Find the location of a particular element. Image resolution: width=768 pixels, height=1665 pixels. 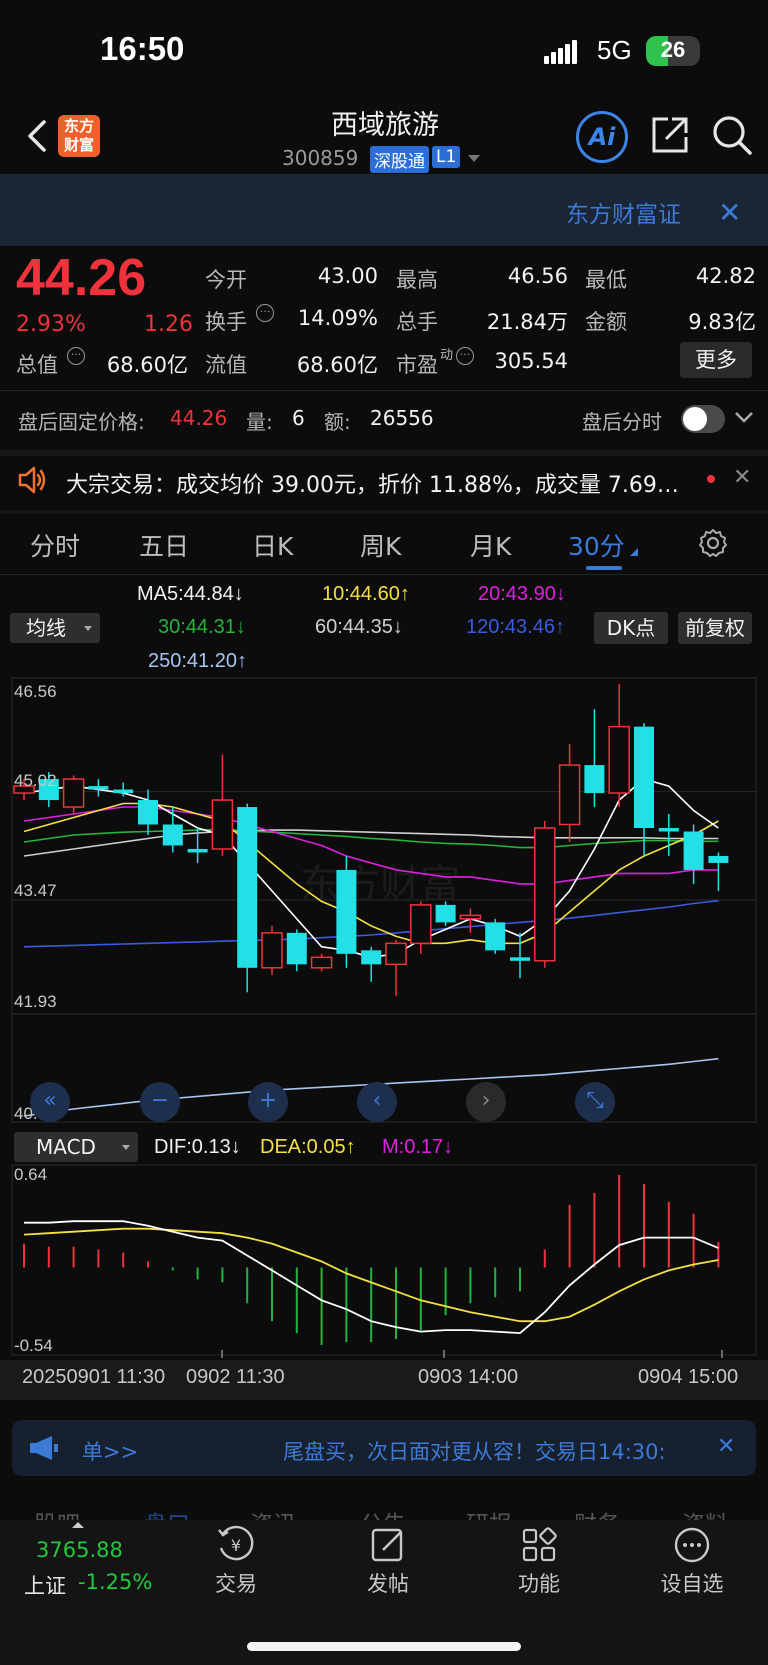

back-arrow-icon is located at coordinates (37, 136).